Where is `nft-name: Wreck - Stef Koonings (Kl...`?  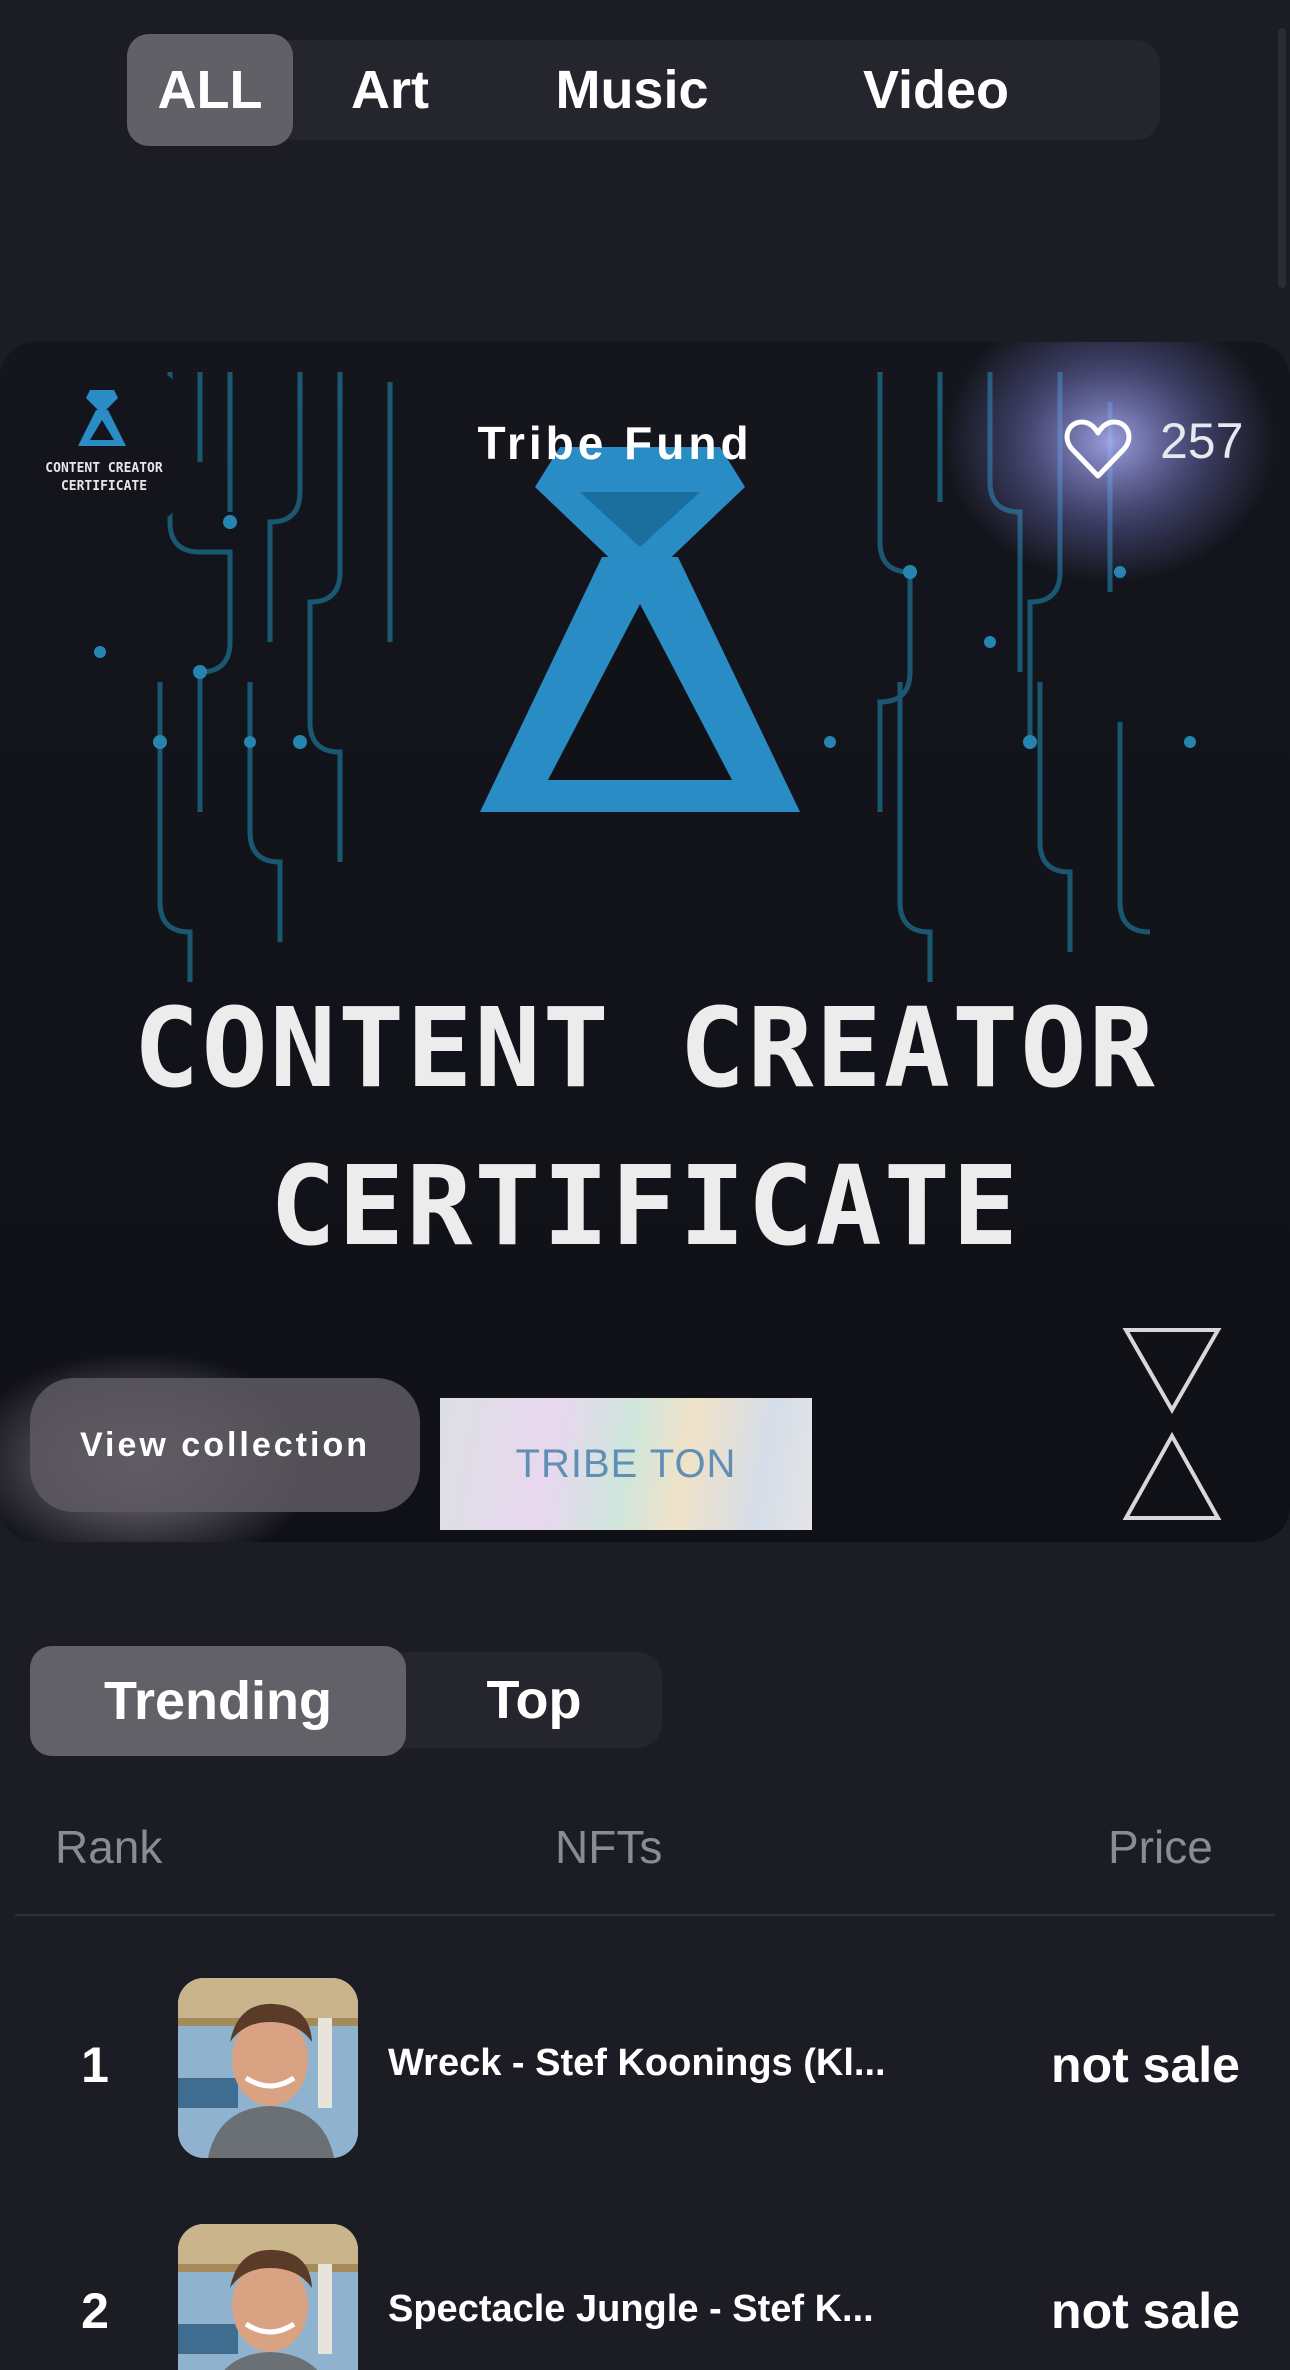 nft-name: Wreck - Stef Koonings (Kl... is located at coordinates (637, 2063).